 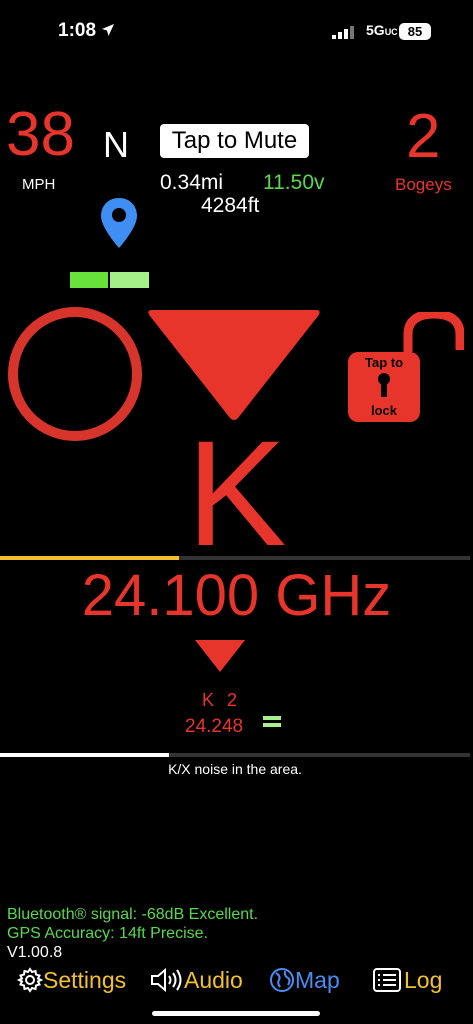 What do you see at coordinates (213, 979) in the screenshot?
I see `nav-audio-label: Audio` at bounding box center [213, 979].